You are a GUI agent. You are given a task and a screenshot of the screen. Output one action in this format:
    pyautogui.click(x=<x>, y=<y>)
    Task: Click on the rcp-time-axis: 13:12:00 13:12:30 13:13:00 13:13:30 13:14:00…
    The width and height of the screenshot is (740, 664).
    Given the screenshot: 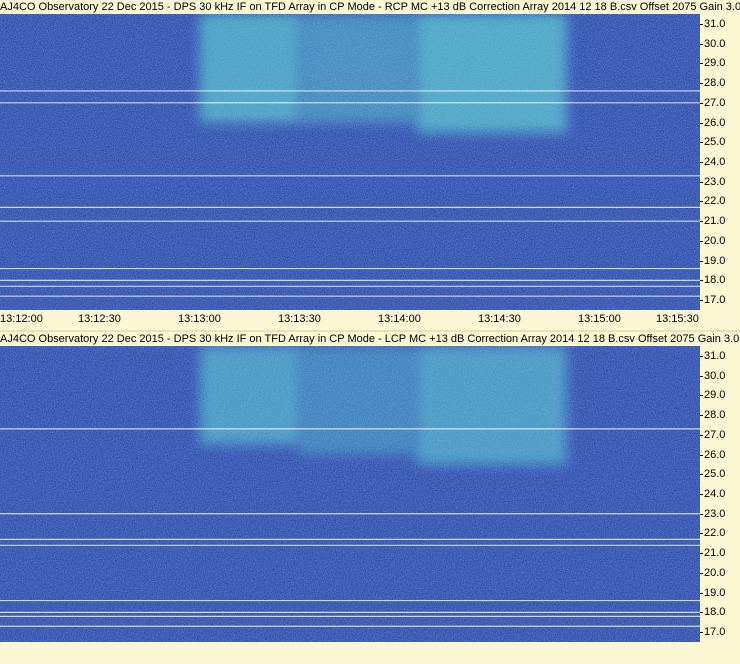 What is the action you would take?
    pyautogui.click(x=370, y=319)
    